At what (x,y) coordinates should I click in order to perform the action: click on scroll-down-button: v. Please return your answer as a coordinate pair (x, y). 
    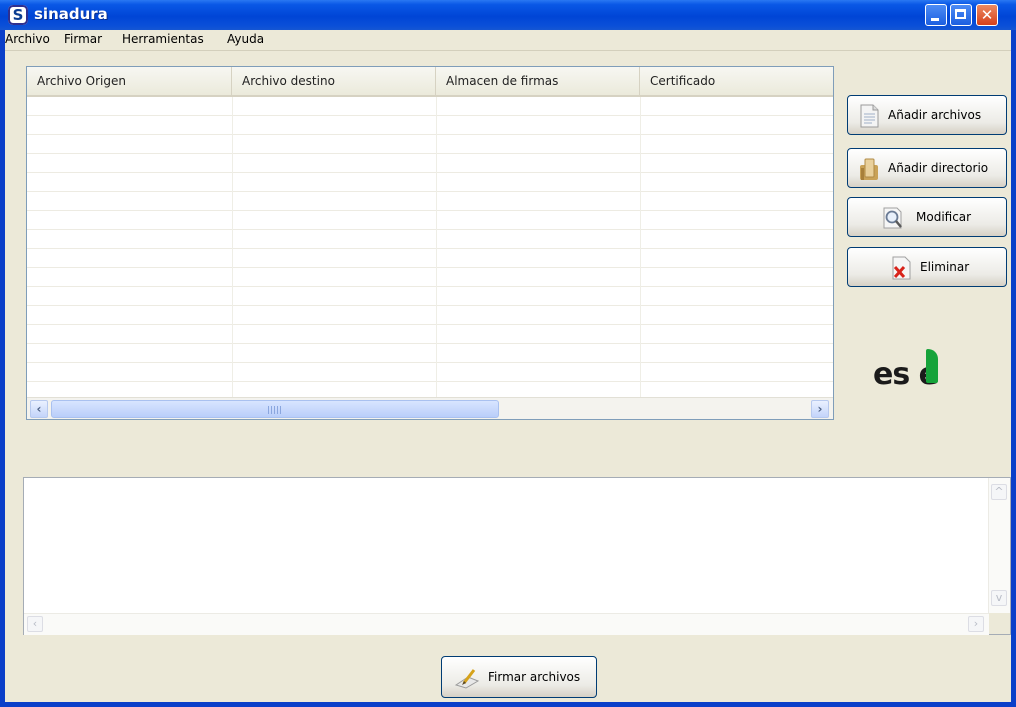
    Looking at the image, I should click on (999, 598).